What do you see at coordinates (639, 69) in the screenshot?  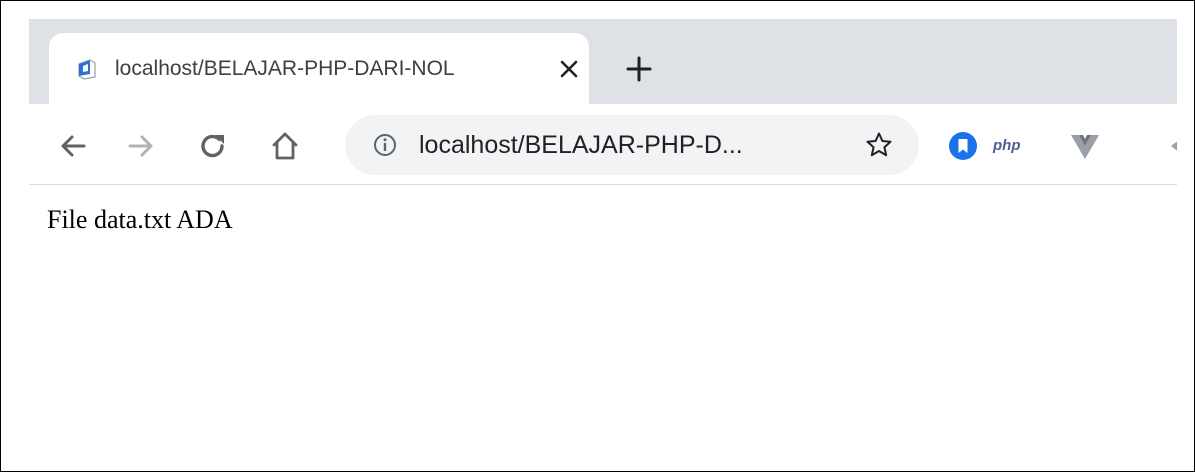 I see `plus-icon` at bounding box center [639, 69].